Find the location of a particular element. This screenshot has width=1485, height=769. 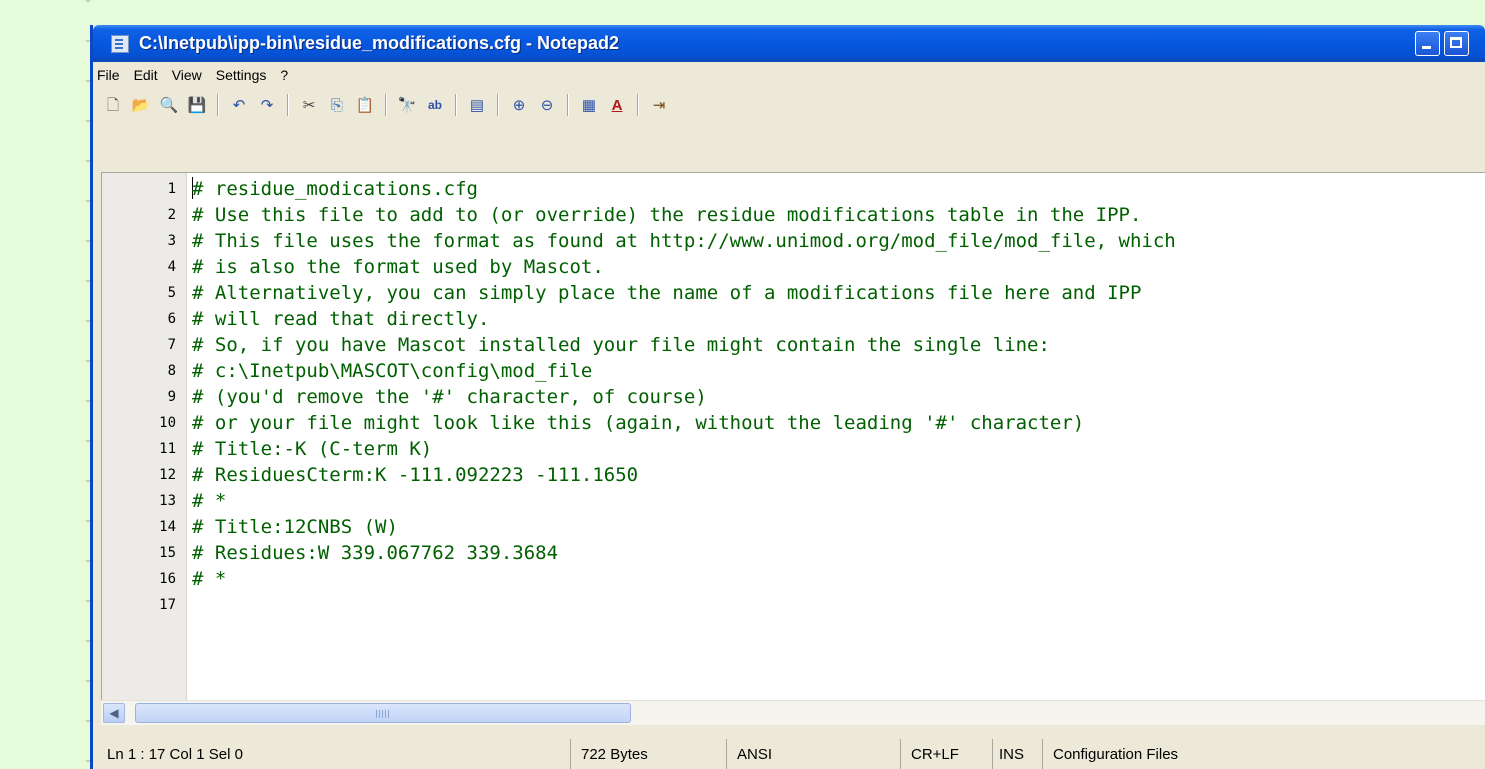

status-scheme: Configuration Files is located at coordinates (1266, 754).